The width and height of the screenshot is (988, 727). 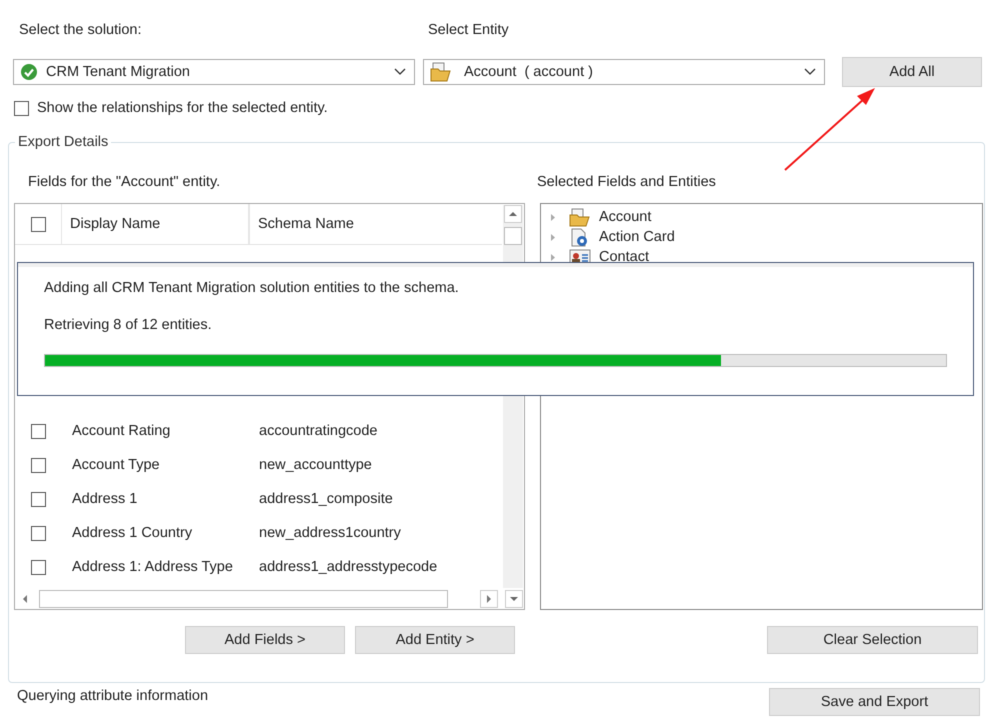 I want to click on scroll-down-icon, so click(x=514, y=599).